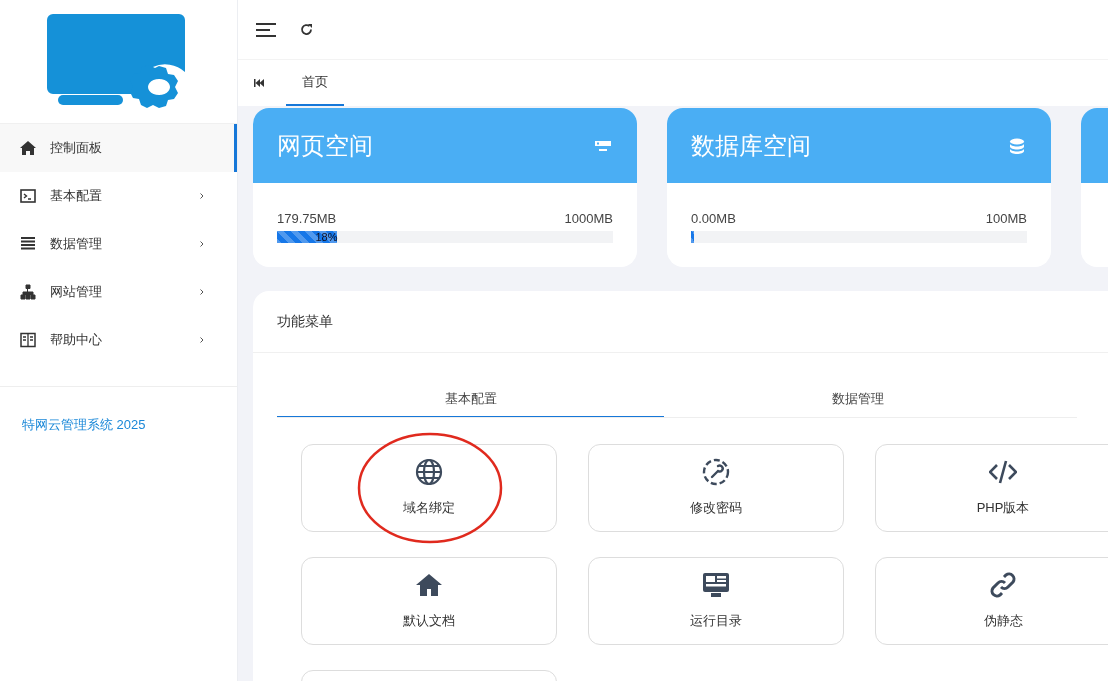 This screenshot has width=1108, height=681. Describe the element at coordinates (28, 340) in the screenshot. I see `book-icon` at that location.